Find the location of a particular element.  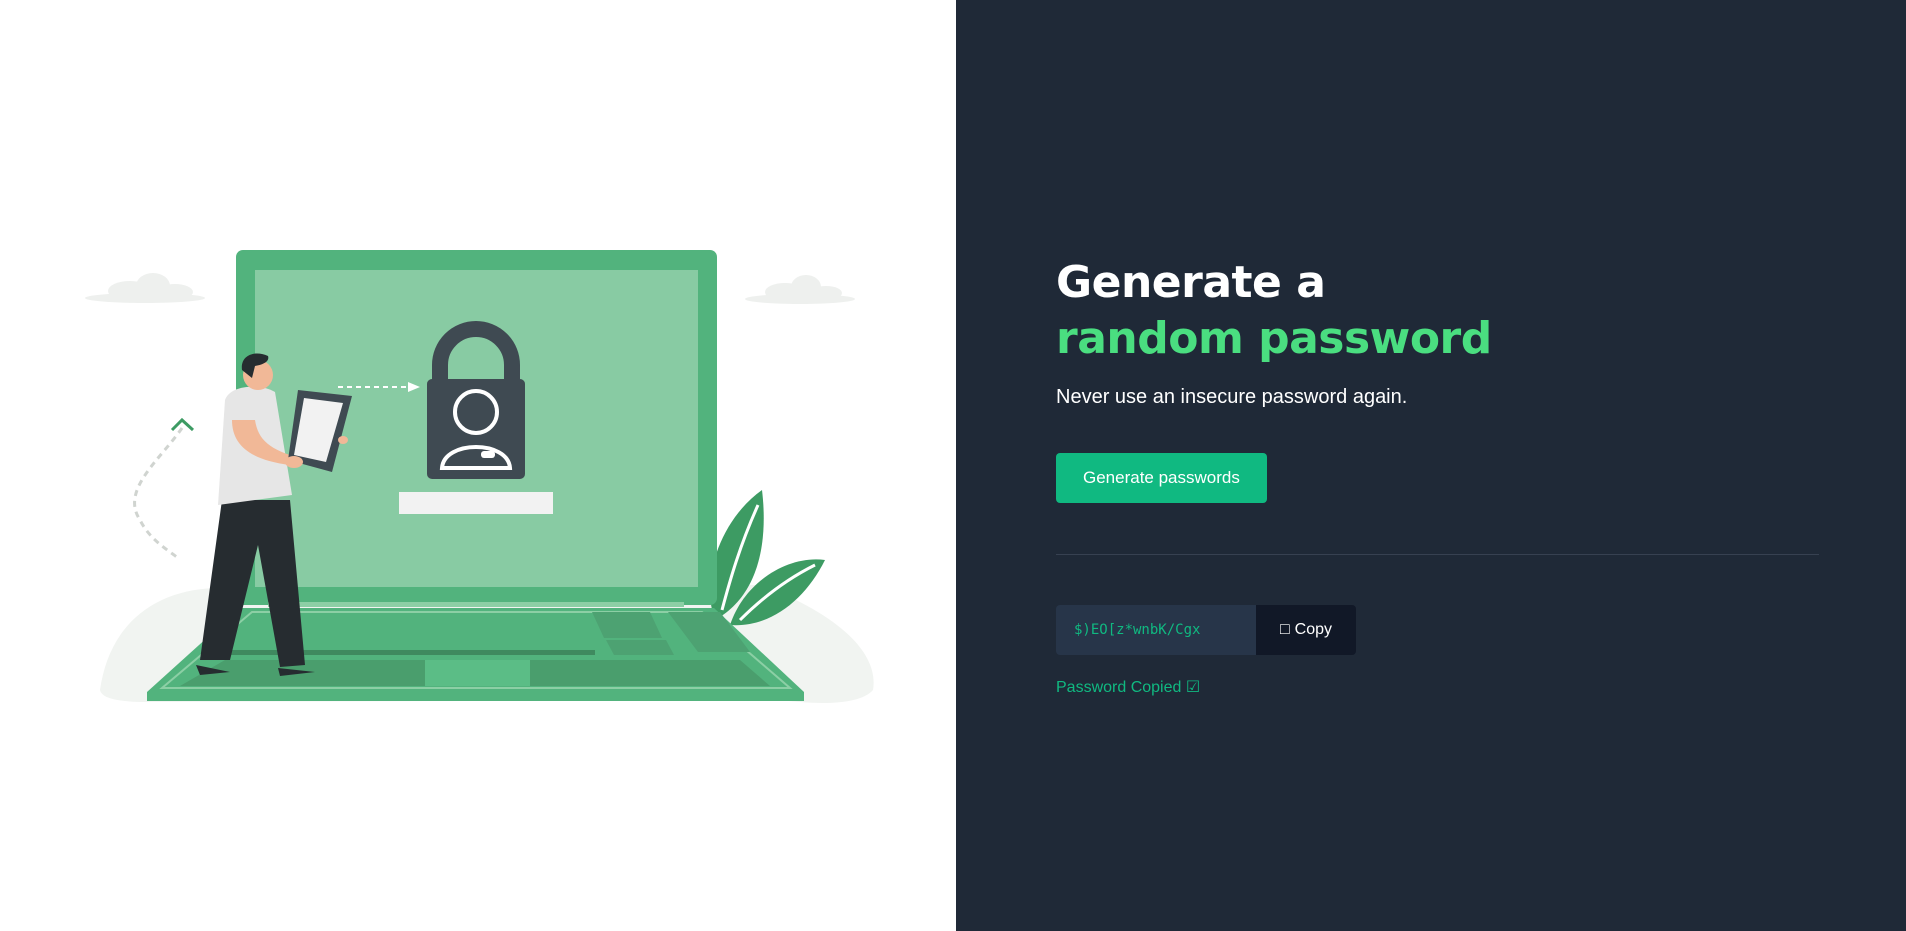

leaf-plant-icon is located at coordinates (767, 558).